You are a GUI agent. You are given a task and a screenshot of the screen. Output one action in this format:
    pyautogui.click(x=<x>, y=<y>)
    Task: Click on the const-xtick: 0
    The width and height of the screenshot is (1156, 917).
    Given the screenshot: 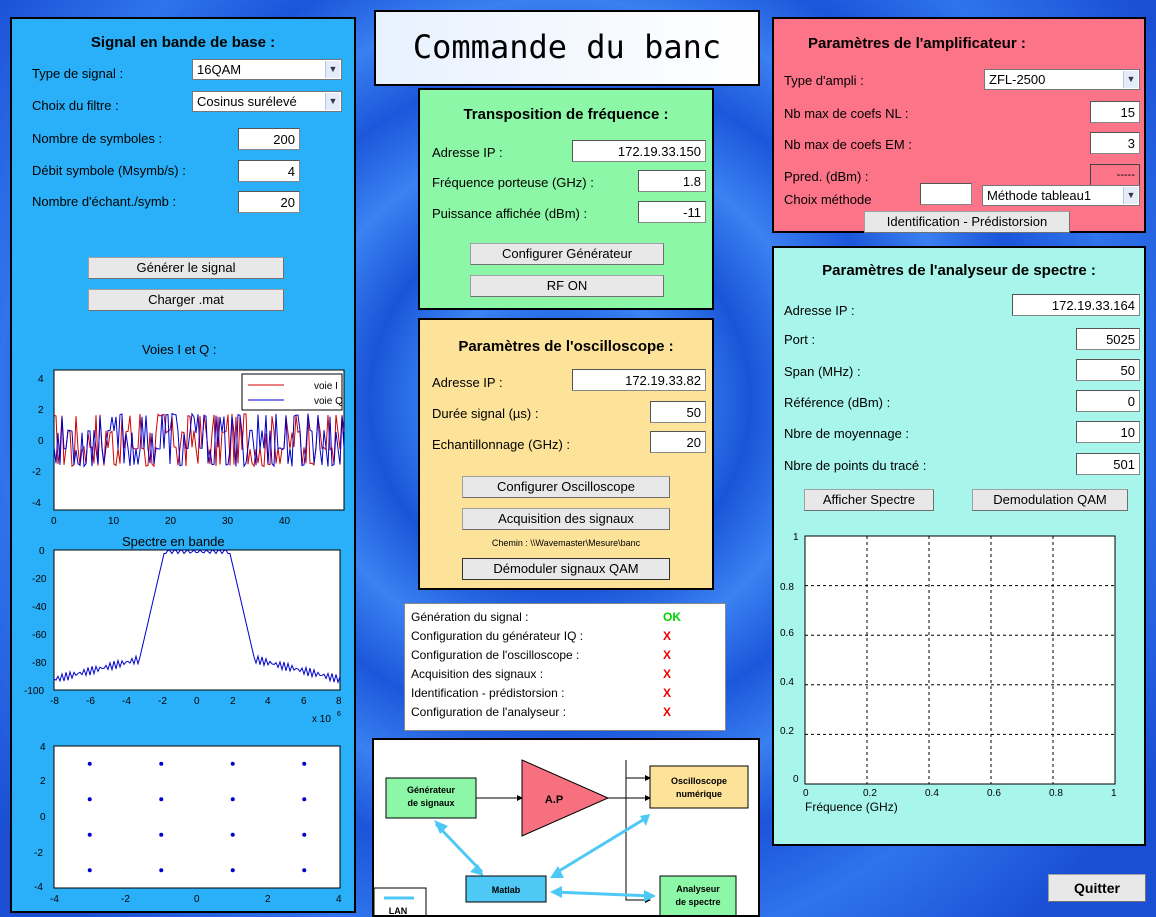 What is the action you would take?
    pyautogui.click(x=197, y=899)
    